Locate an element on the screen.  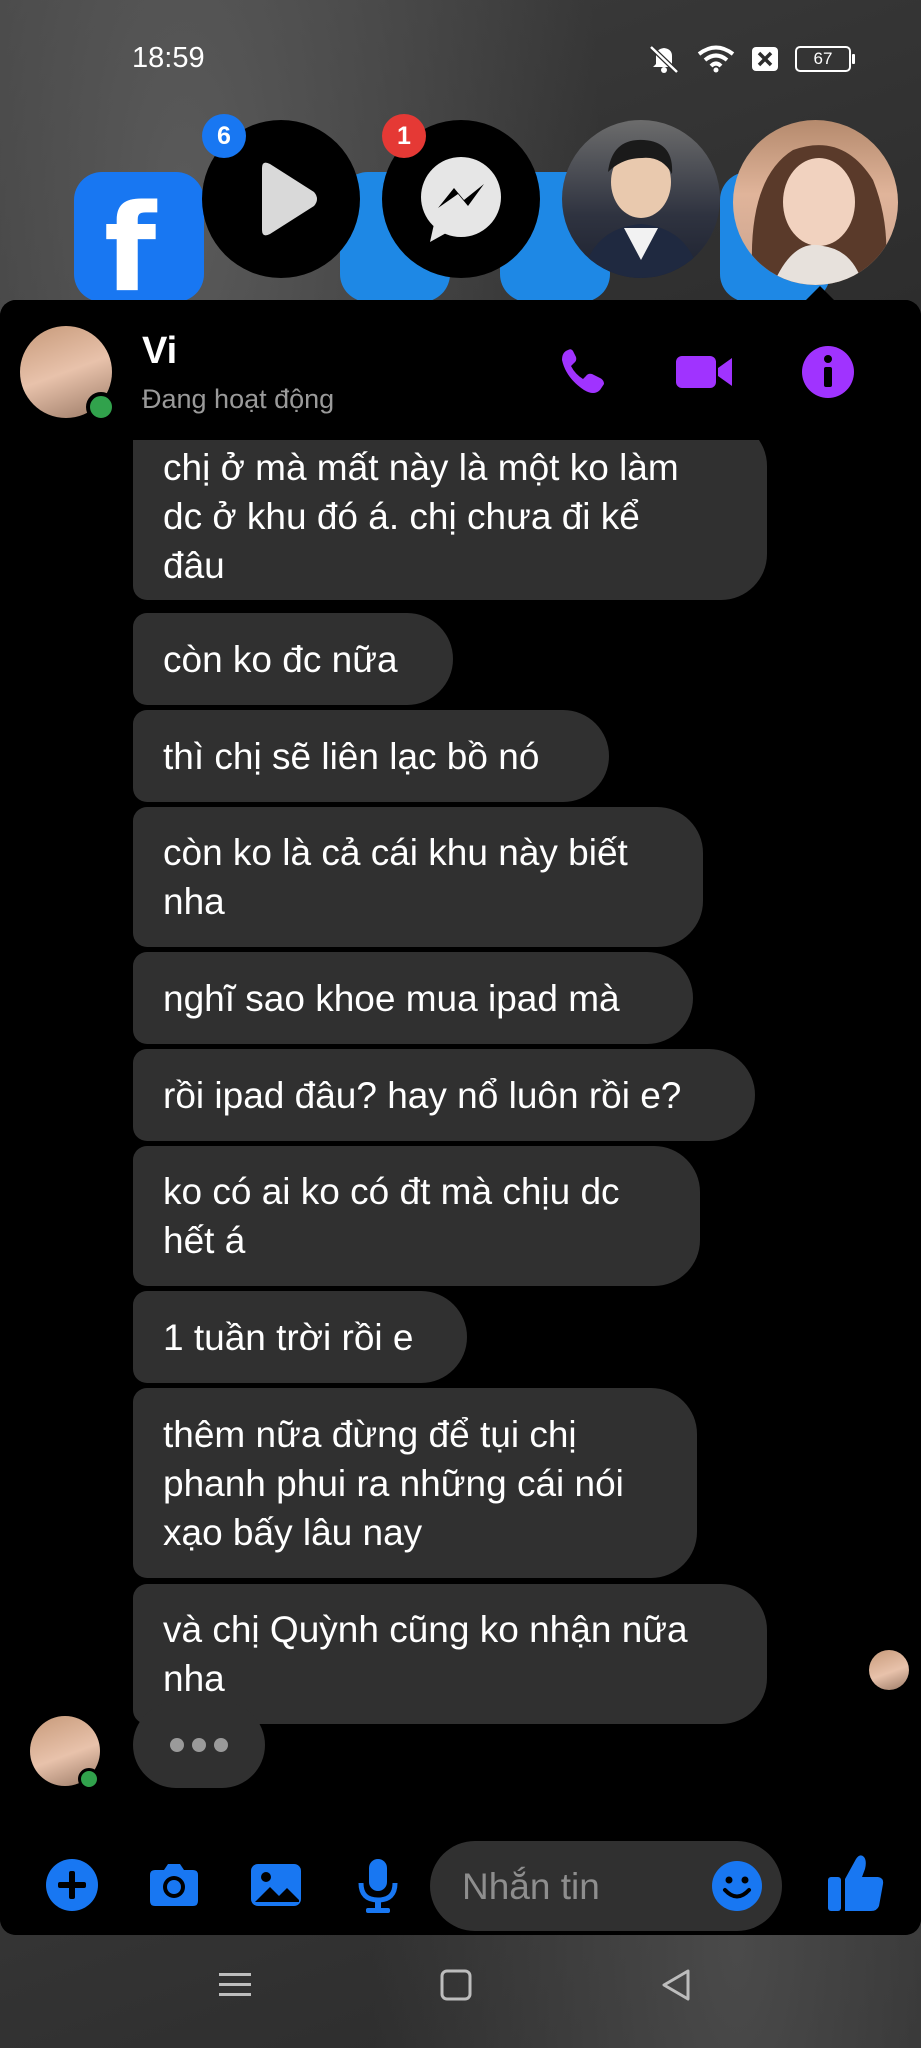
message-line: thêm nữa đừng để tụi chị is located at coordinates (370, 1434).